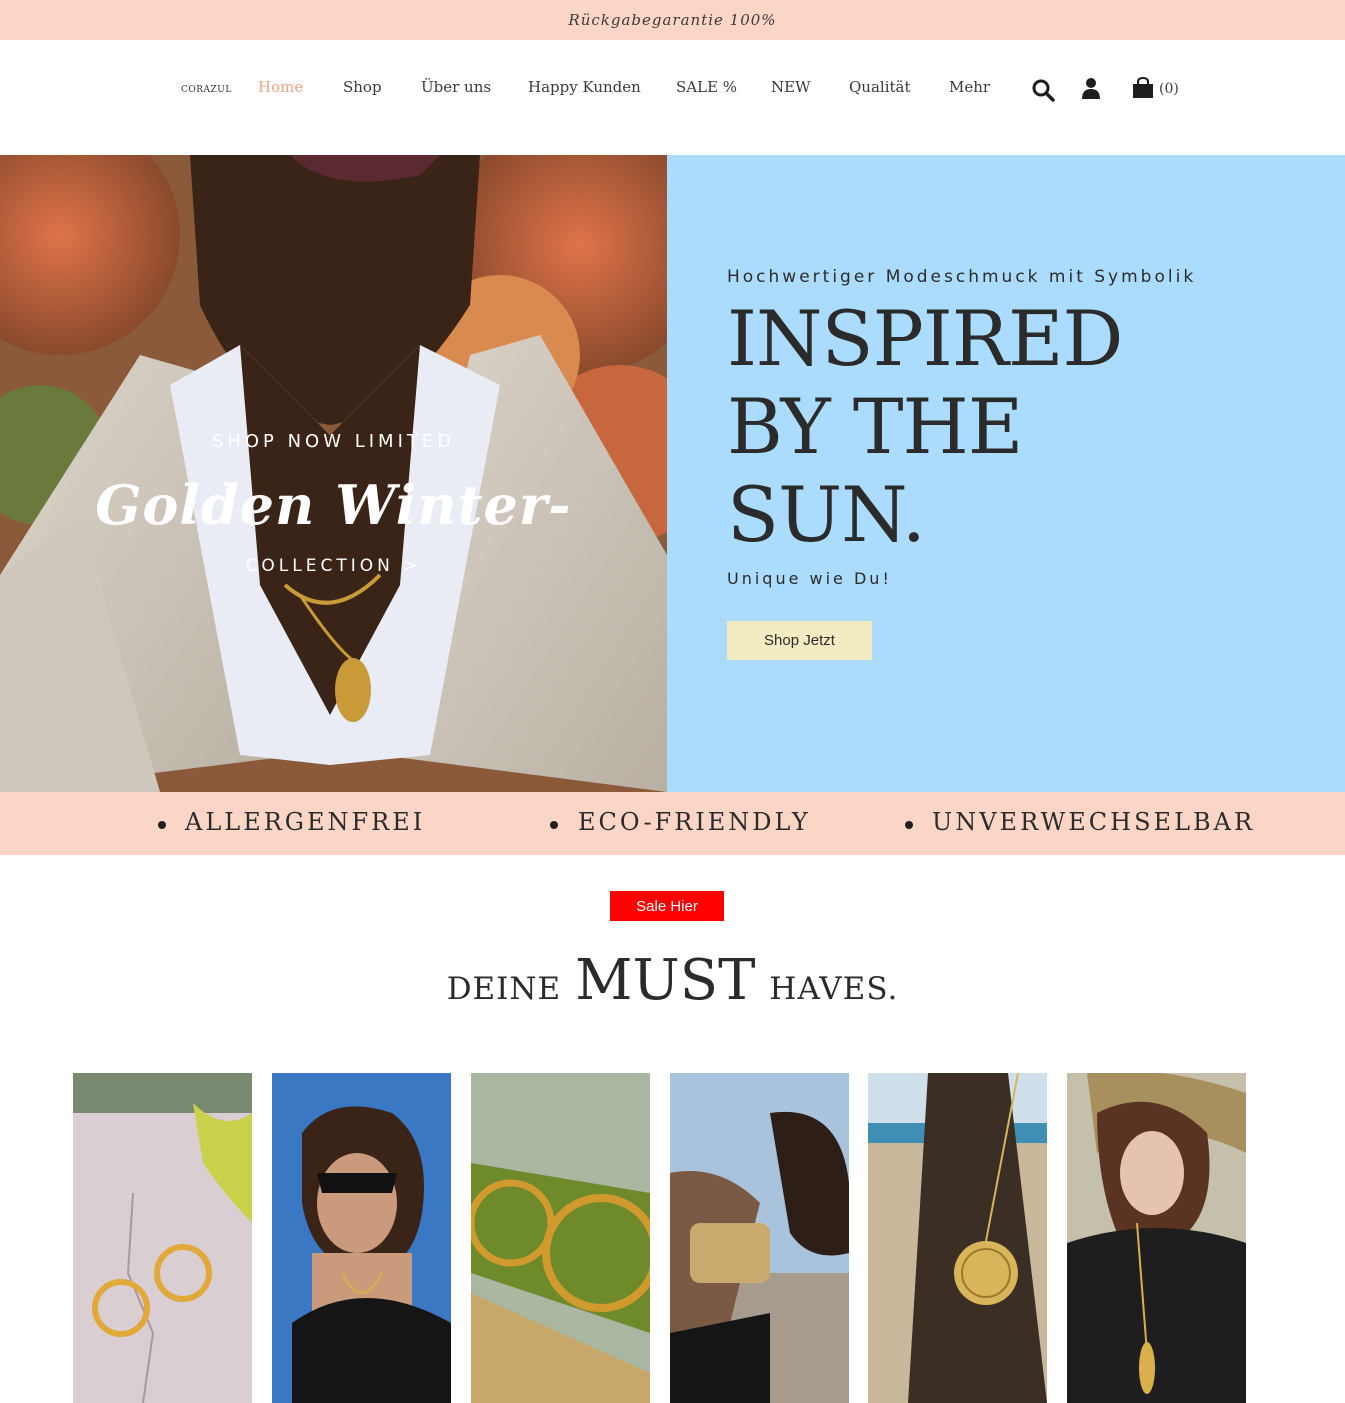 This screenshot has height=1403, width=1345. I want to click on hero-title: INSPIRED BY THE SUN., so click(1007, 427).